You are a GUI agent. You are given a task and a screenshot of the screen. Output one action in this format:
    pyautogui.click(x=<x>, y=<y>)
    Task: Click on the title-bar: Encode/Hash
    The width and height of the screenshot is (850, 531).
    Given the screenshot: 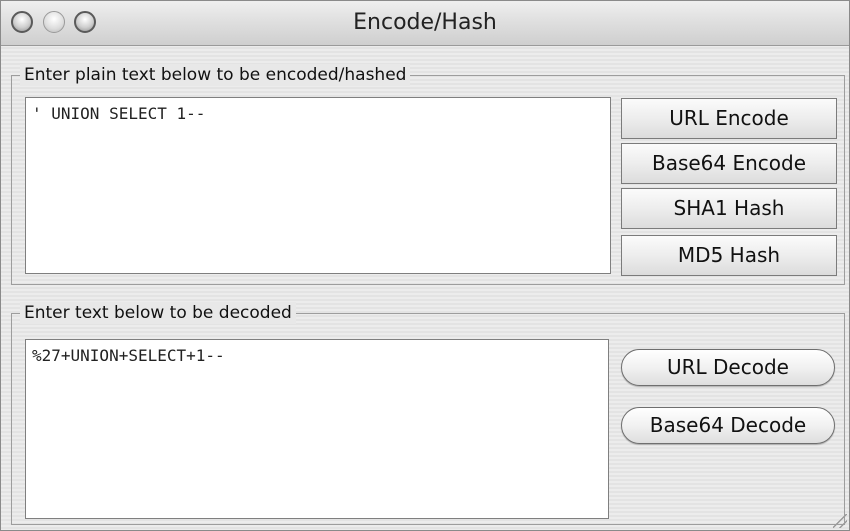 What is the action you would take?
    pyautogui.click(x=425, y=23)
    